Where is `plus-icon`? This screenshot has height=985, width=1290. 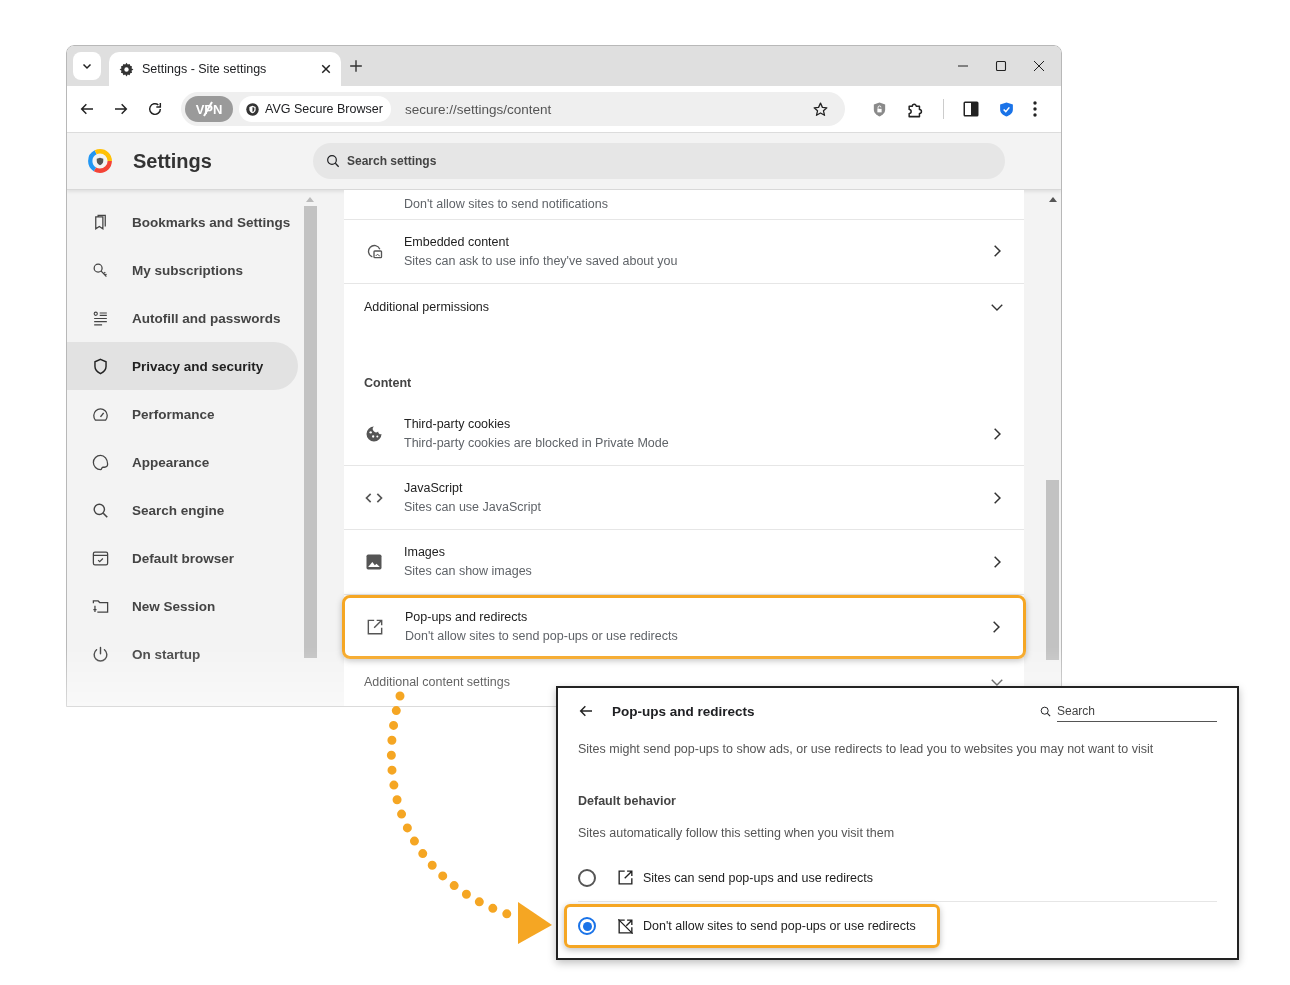 plus-icon is located at coordinates (356, 66).